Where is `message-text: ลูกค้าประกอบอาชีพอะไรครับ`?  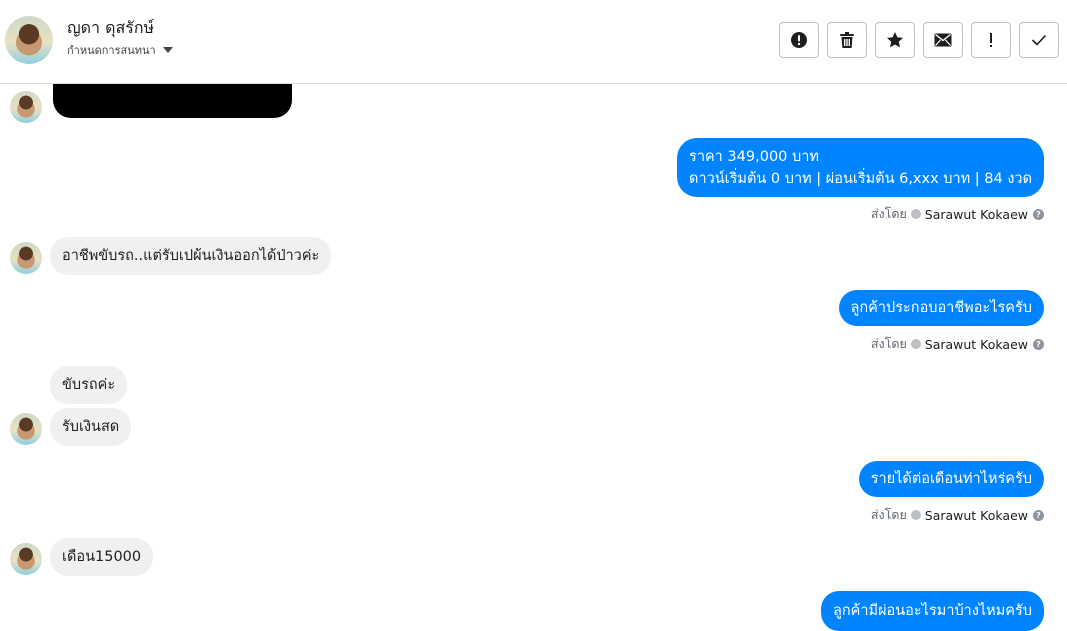 message-text: ลูกค้าประกอบอาชีพอะไรครับ is located at coordinates (941, 308).